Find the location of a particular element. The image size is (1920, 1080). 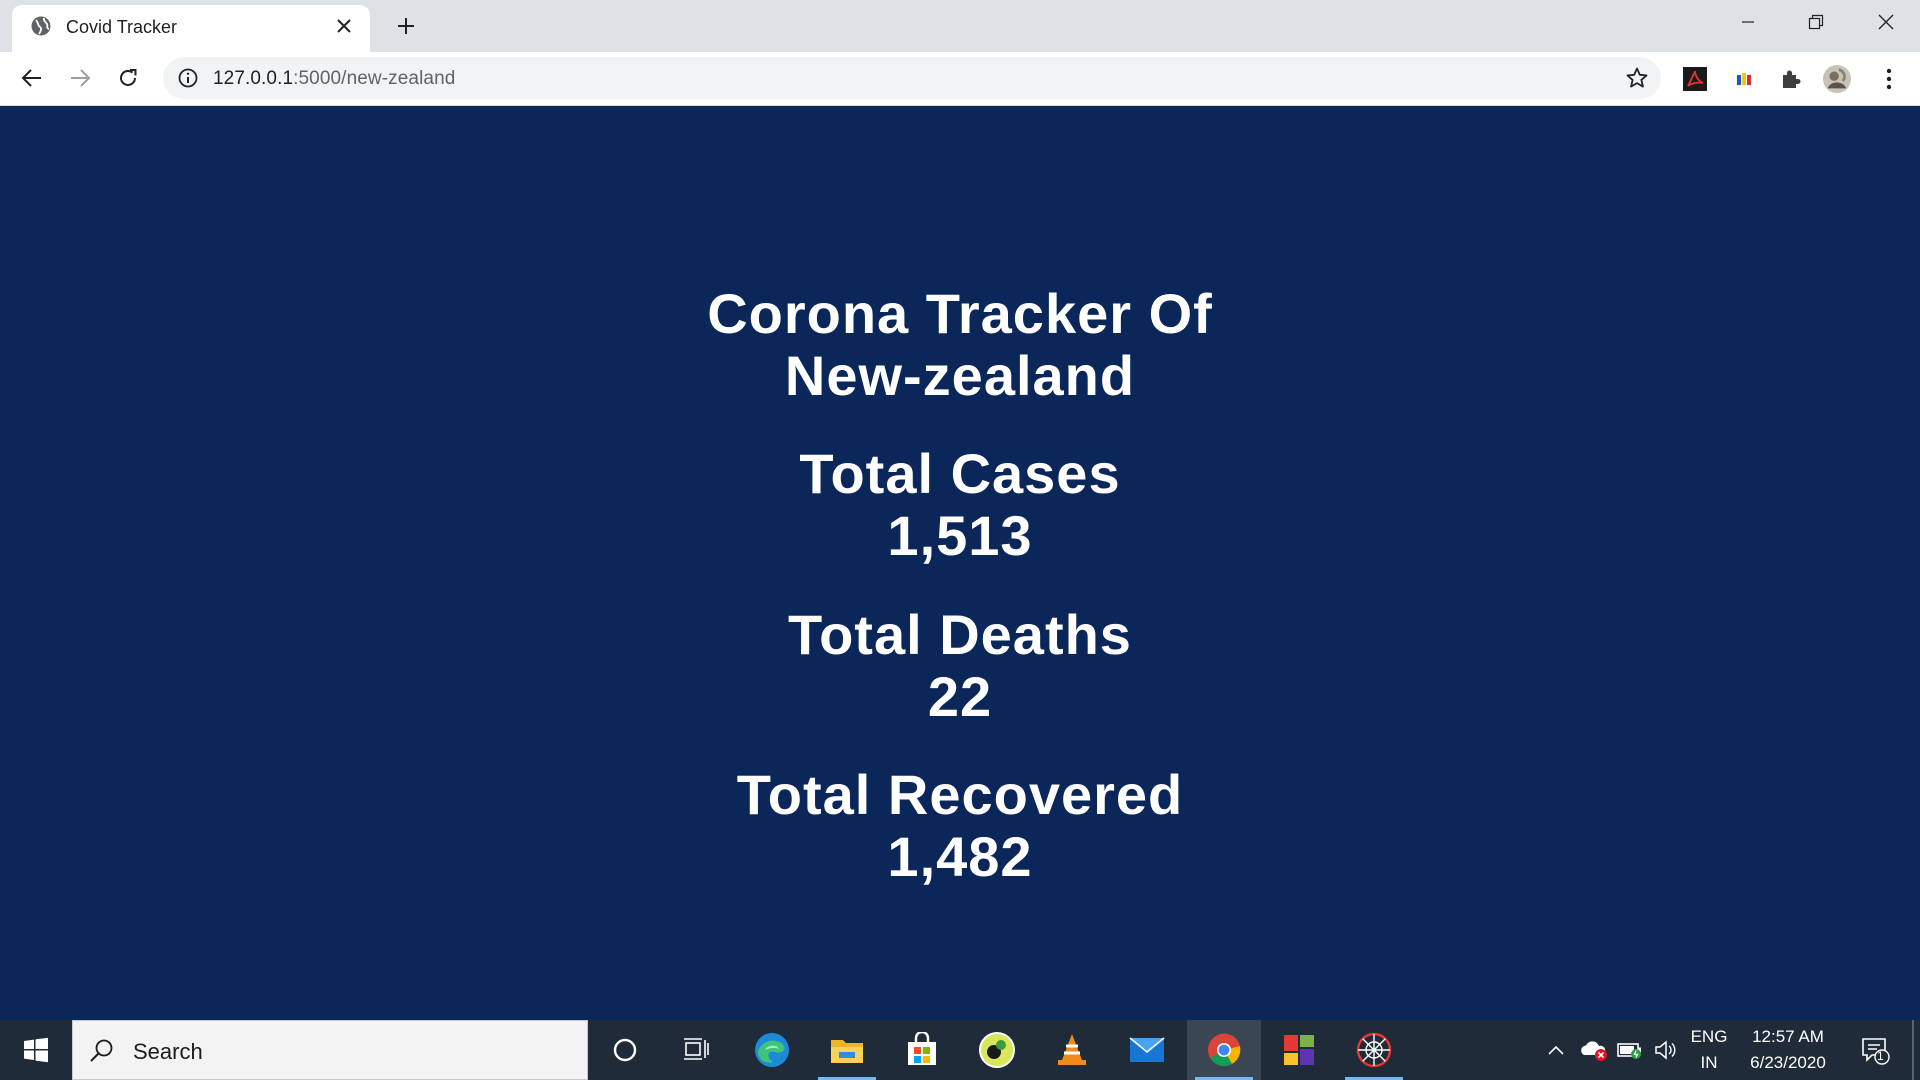

onedrive-status is located at coordinates (1594, 1050).